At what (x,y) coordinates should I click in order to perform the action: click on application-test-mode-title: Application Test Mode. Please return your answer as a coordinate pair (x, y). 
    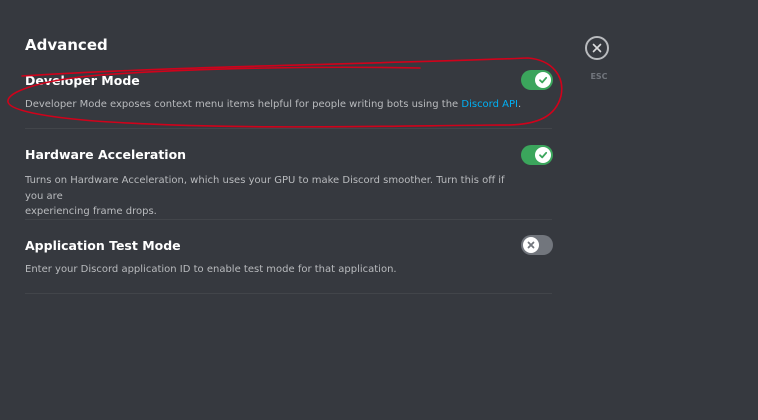
    Looking at the image, I should click on (103, 245).